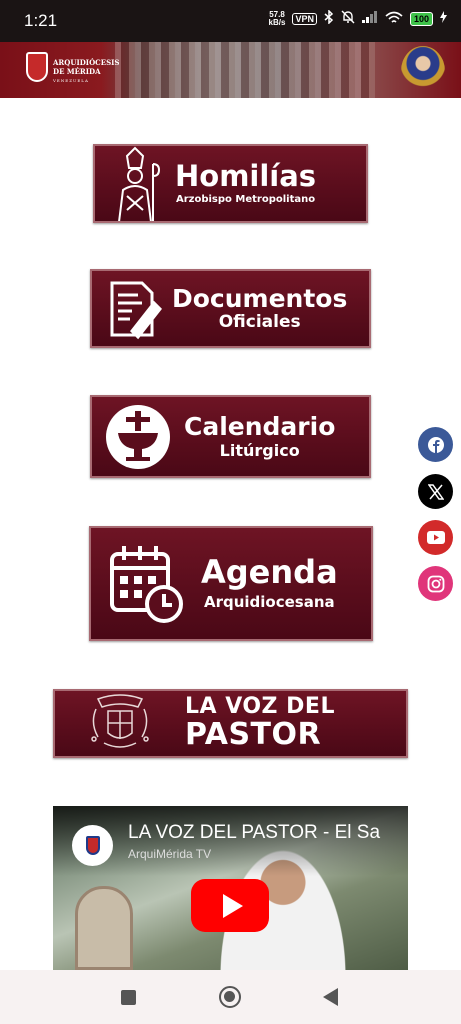 This screenshot has height=1024, width=461. What do you see at coordinates (435, 583) in the screenshot?
I see `instagram-icon` at bounding box center [435, 583].